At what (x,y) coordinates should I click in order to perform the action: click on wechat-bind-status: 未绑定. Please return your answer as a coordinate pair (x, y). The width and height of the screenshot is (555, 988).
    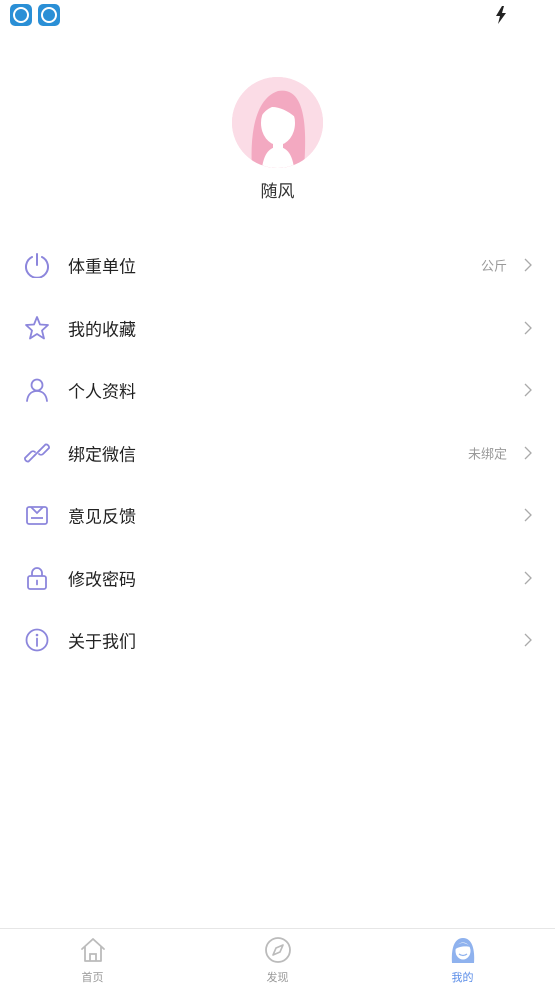
    Looking at the image, I should click on (487, 455).